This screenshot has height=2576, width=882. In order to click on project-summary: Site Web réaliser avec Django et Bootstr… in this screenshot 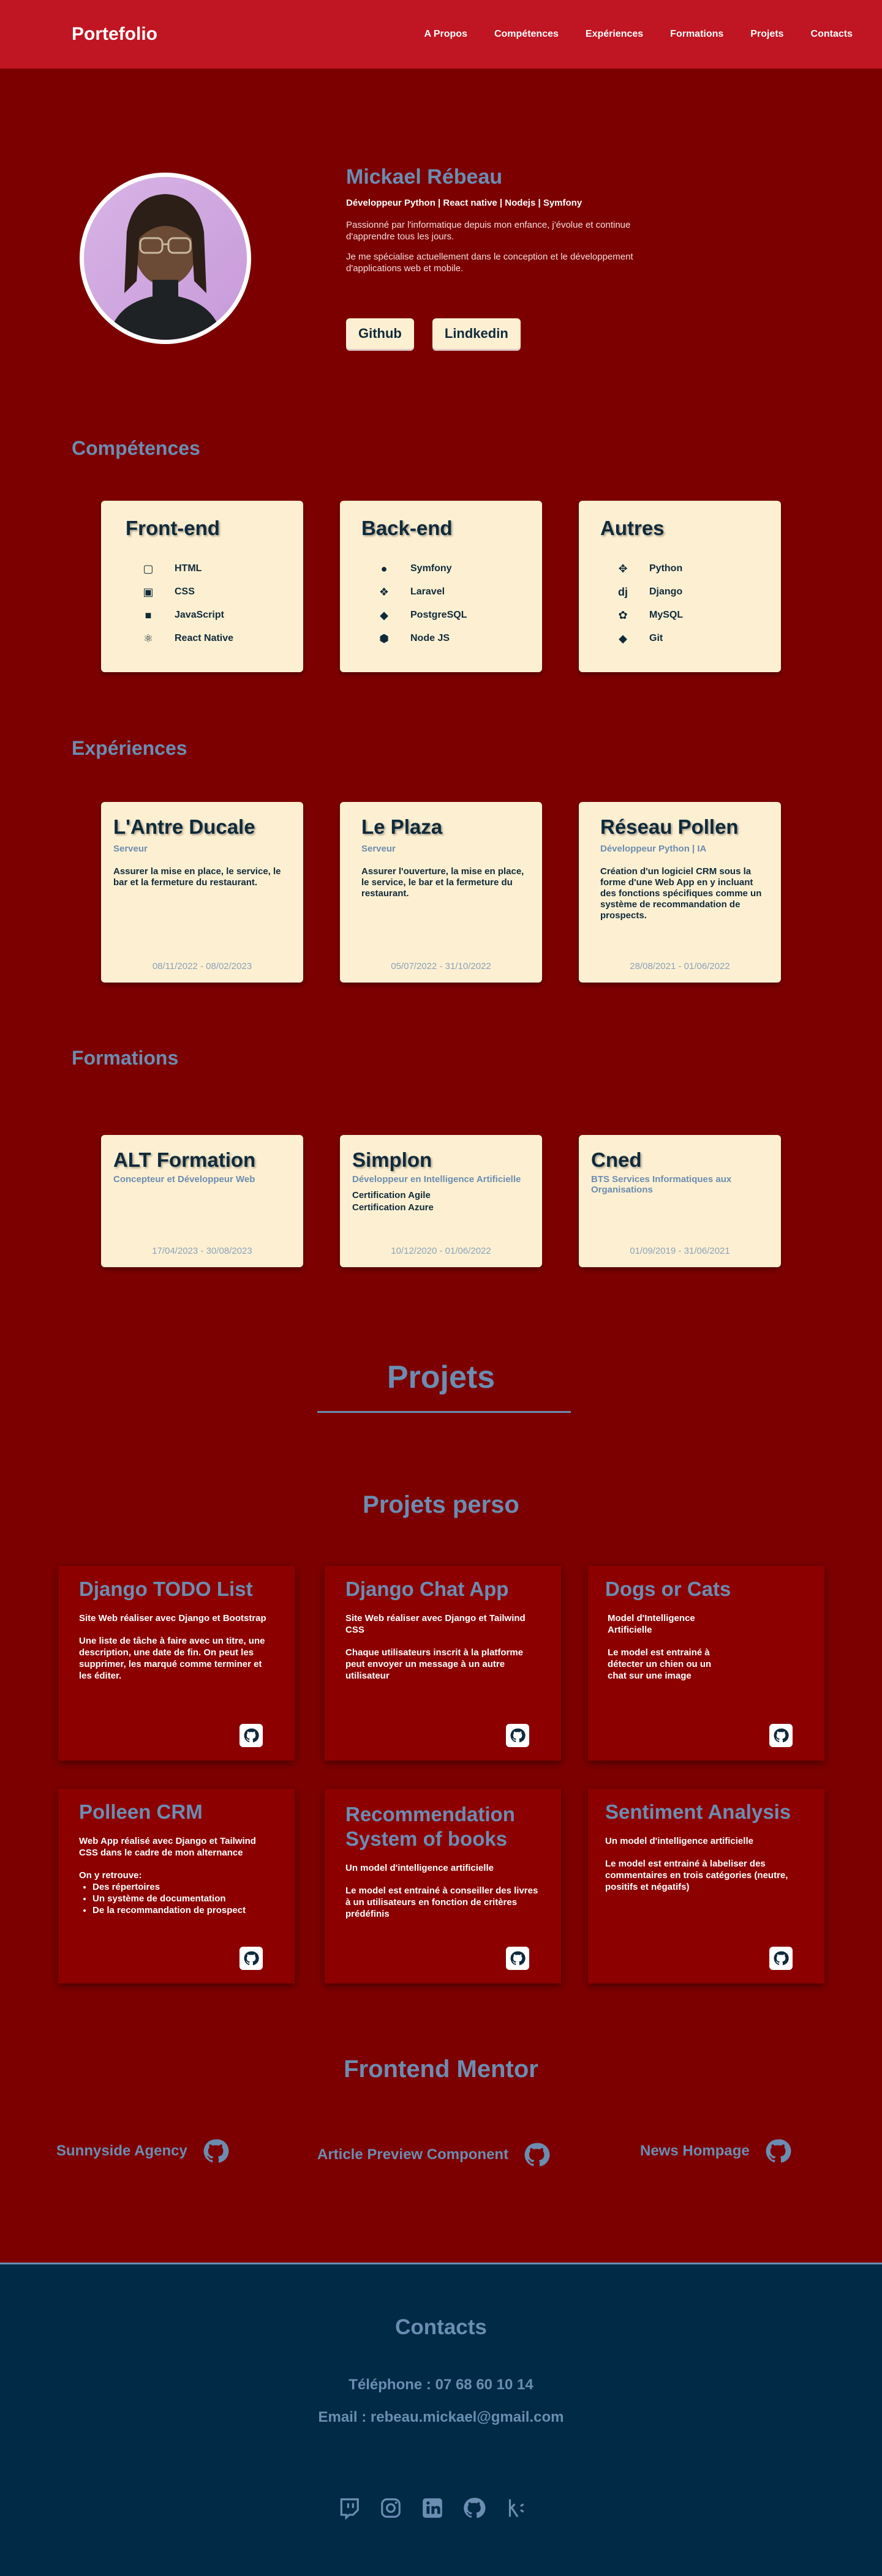, I will do `click(173, 1618)`.